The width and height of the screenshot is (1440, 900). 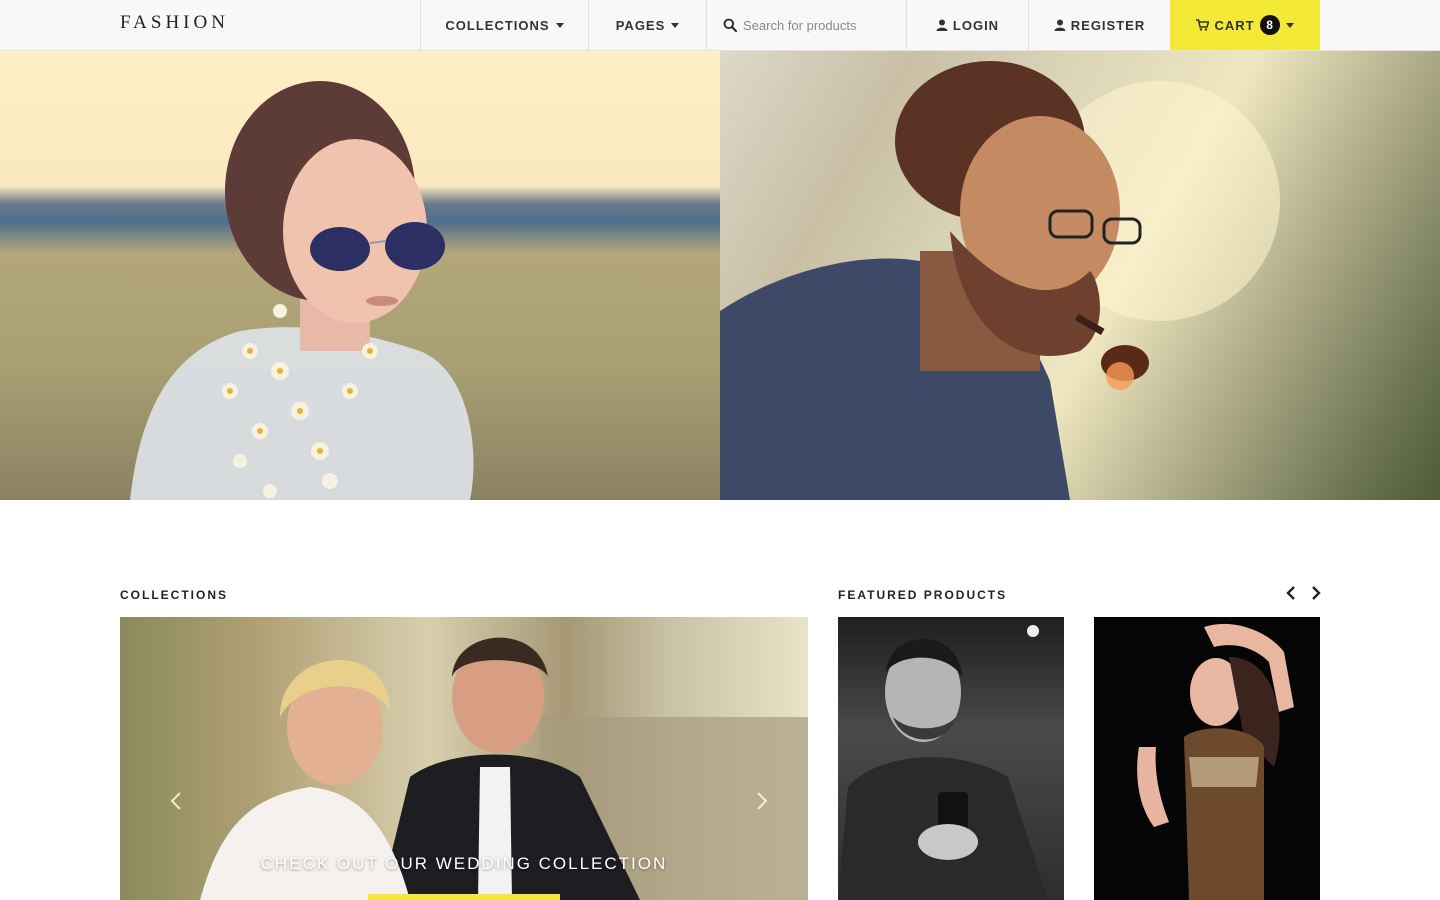 I want to click on top-navbar: FASHION COLLECTIONS PAGES LOGIN REGISTER, so click(x=720, y=25).